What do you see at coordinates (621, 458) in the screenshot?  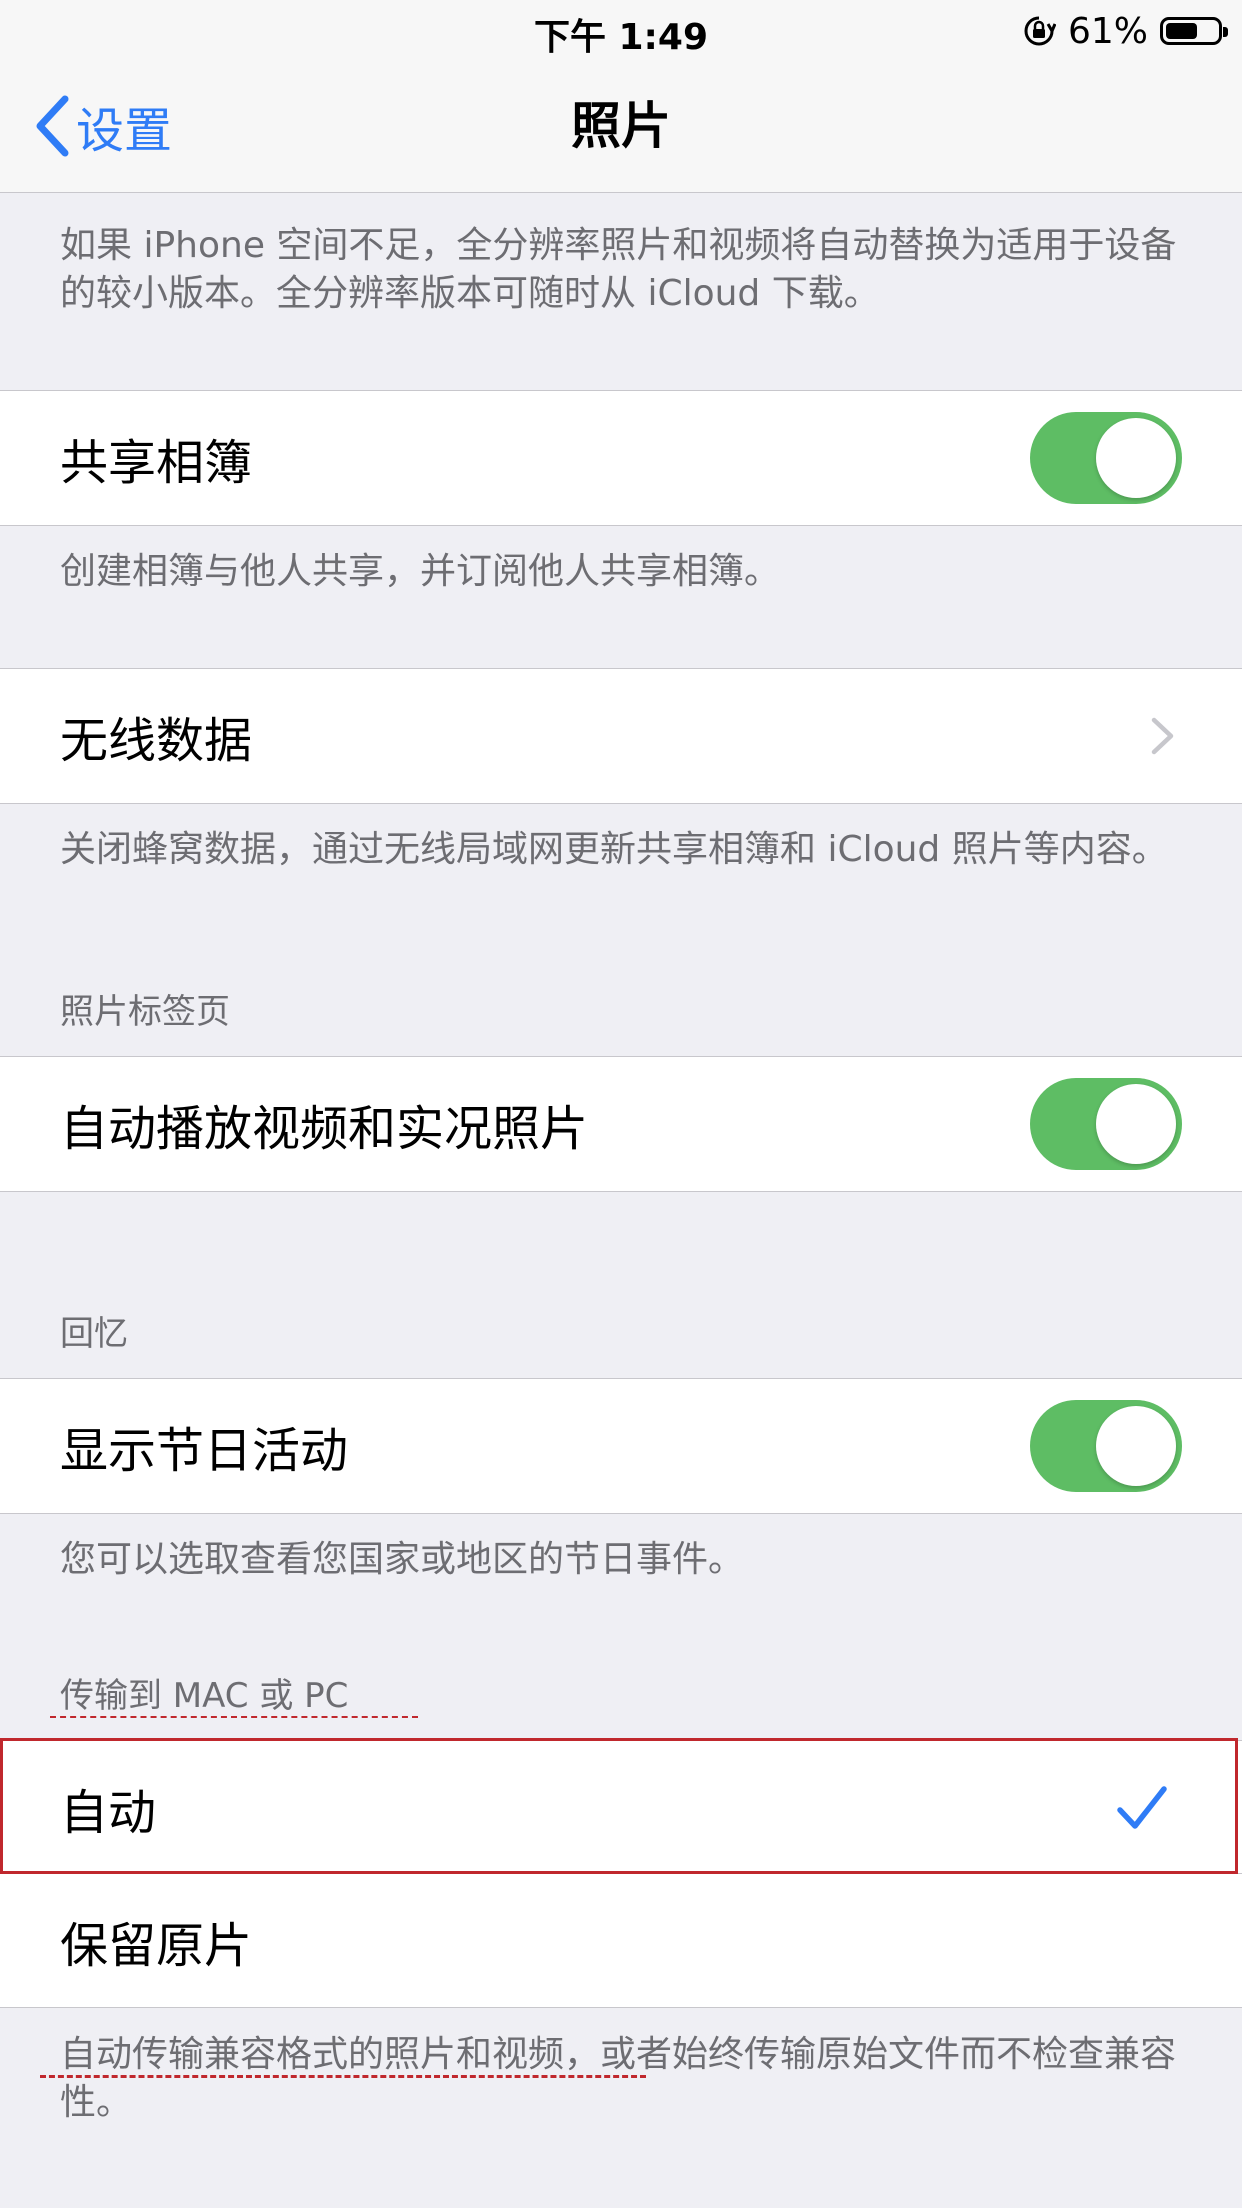 I see `shared-albums-row: 共享相簿` at bounding box center [621, 458].